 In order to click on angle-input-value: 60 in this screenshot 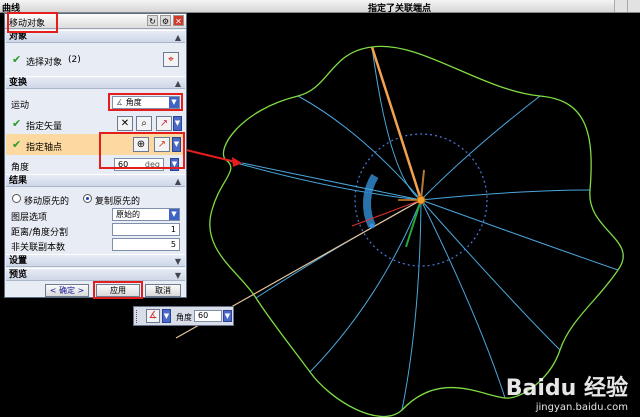, I will do `click(123, 164)`.